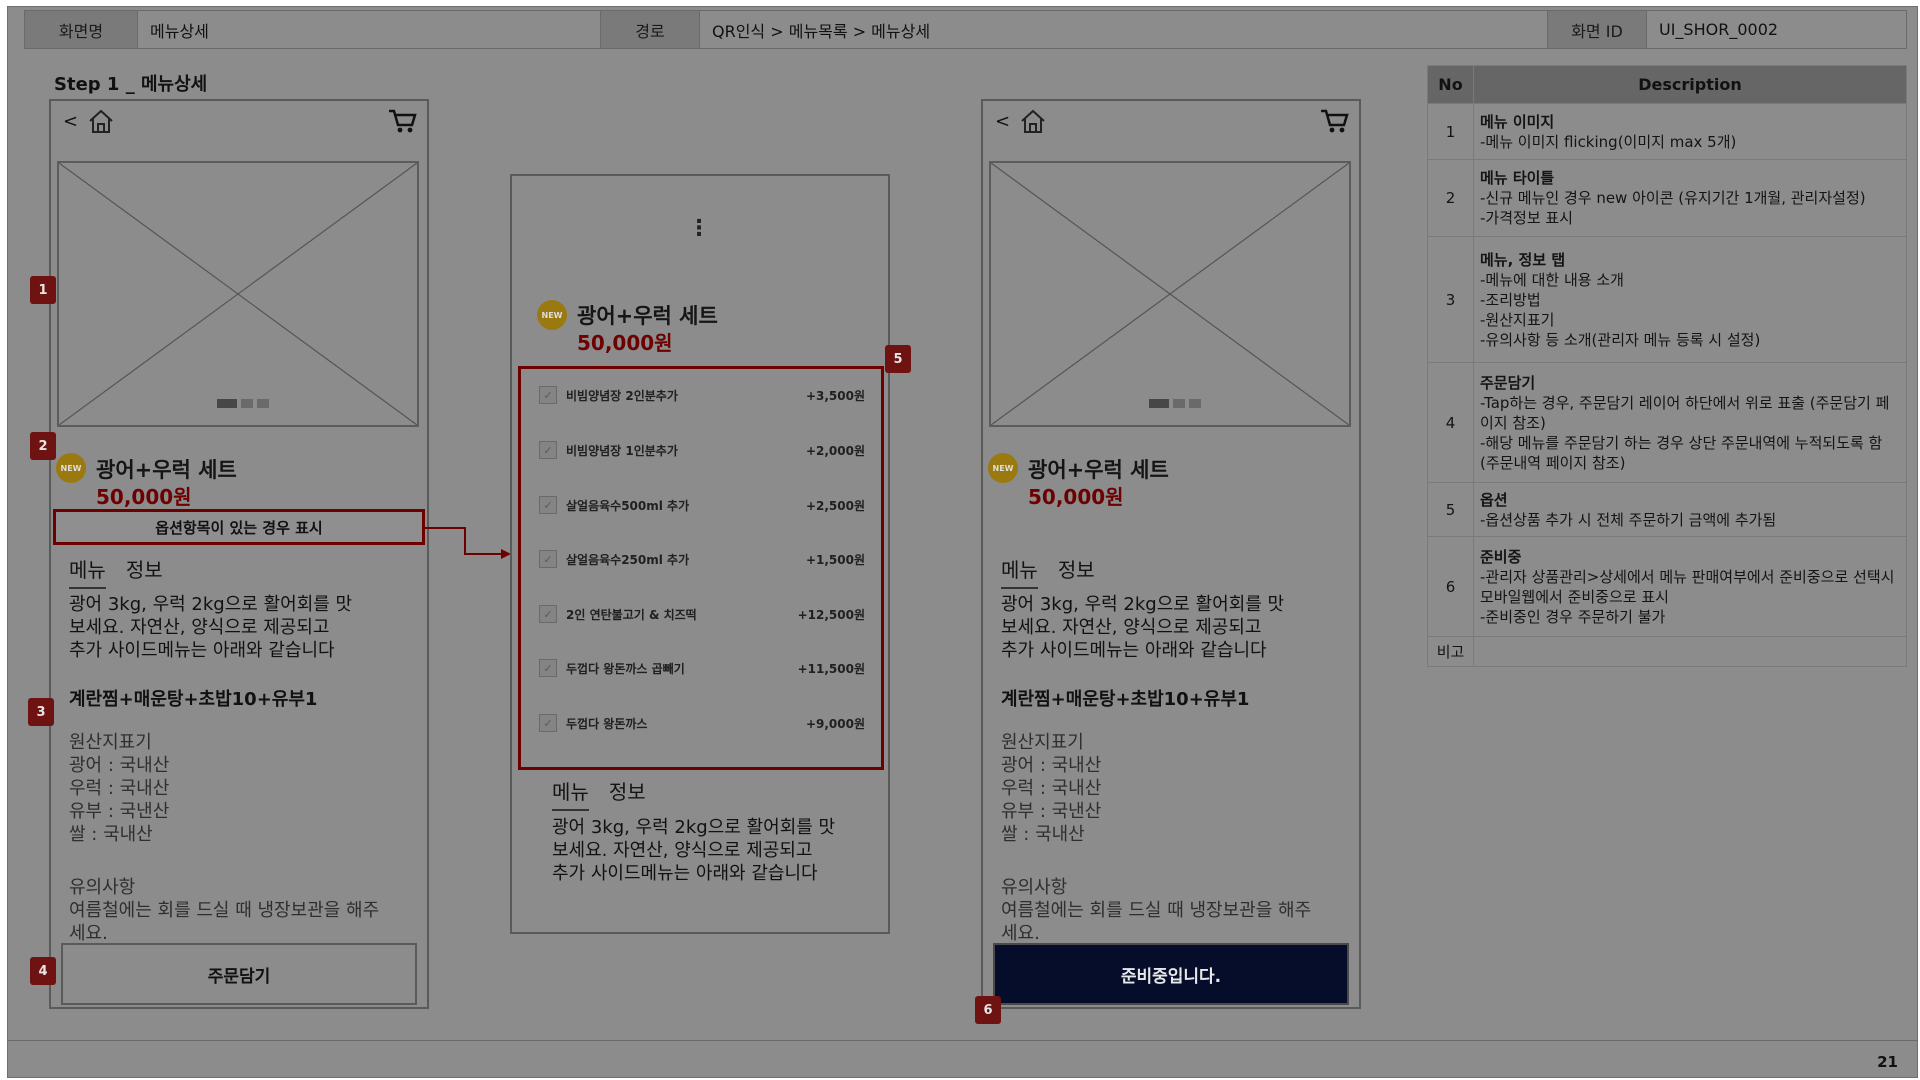  What do you see at coordinates (43, 446) in the screenshot?
I see `marker-2: 2` at bounding box center [43, 446].